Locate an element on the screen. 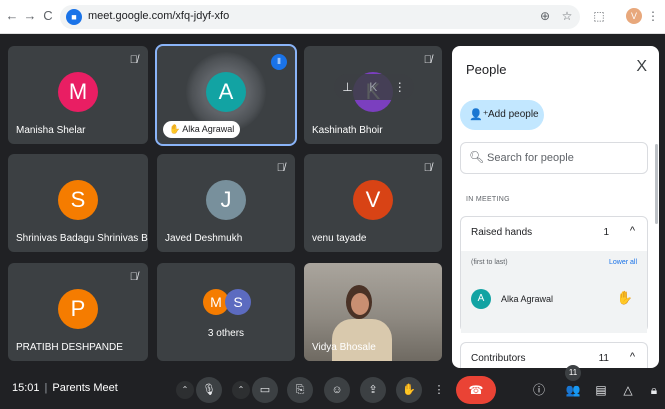 The height and width of the screenshot is (409, 665). chat-icon: ▤ is located at coordinates (601, 390).